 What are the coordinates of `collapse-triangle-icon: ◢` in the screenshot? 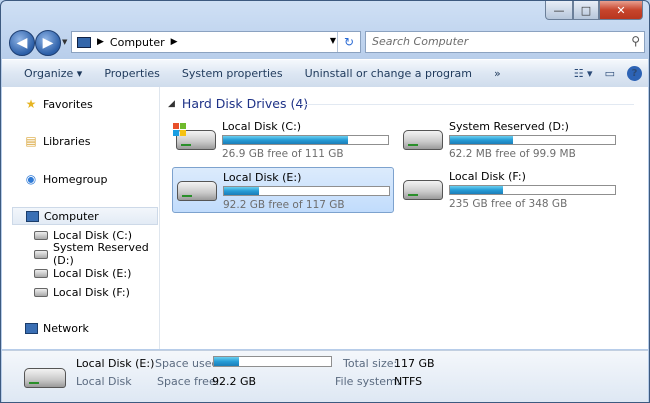 It's located at (171, 104).